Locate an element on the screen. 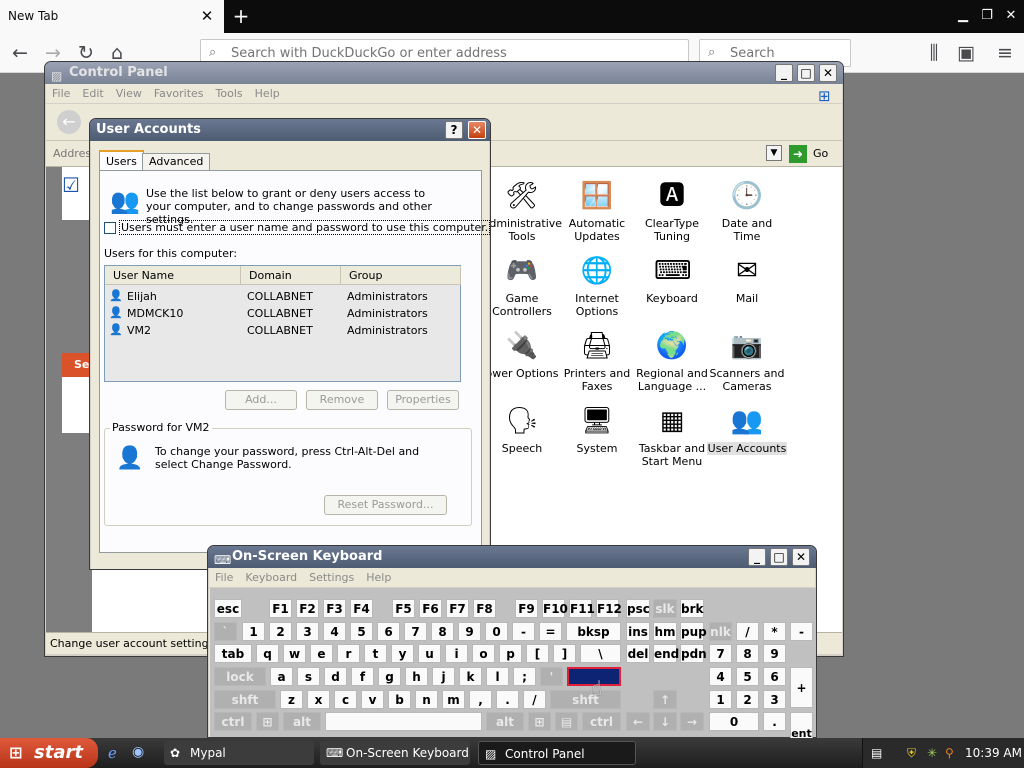  key-F4: F4 is located at coordinates (361, 608).